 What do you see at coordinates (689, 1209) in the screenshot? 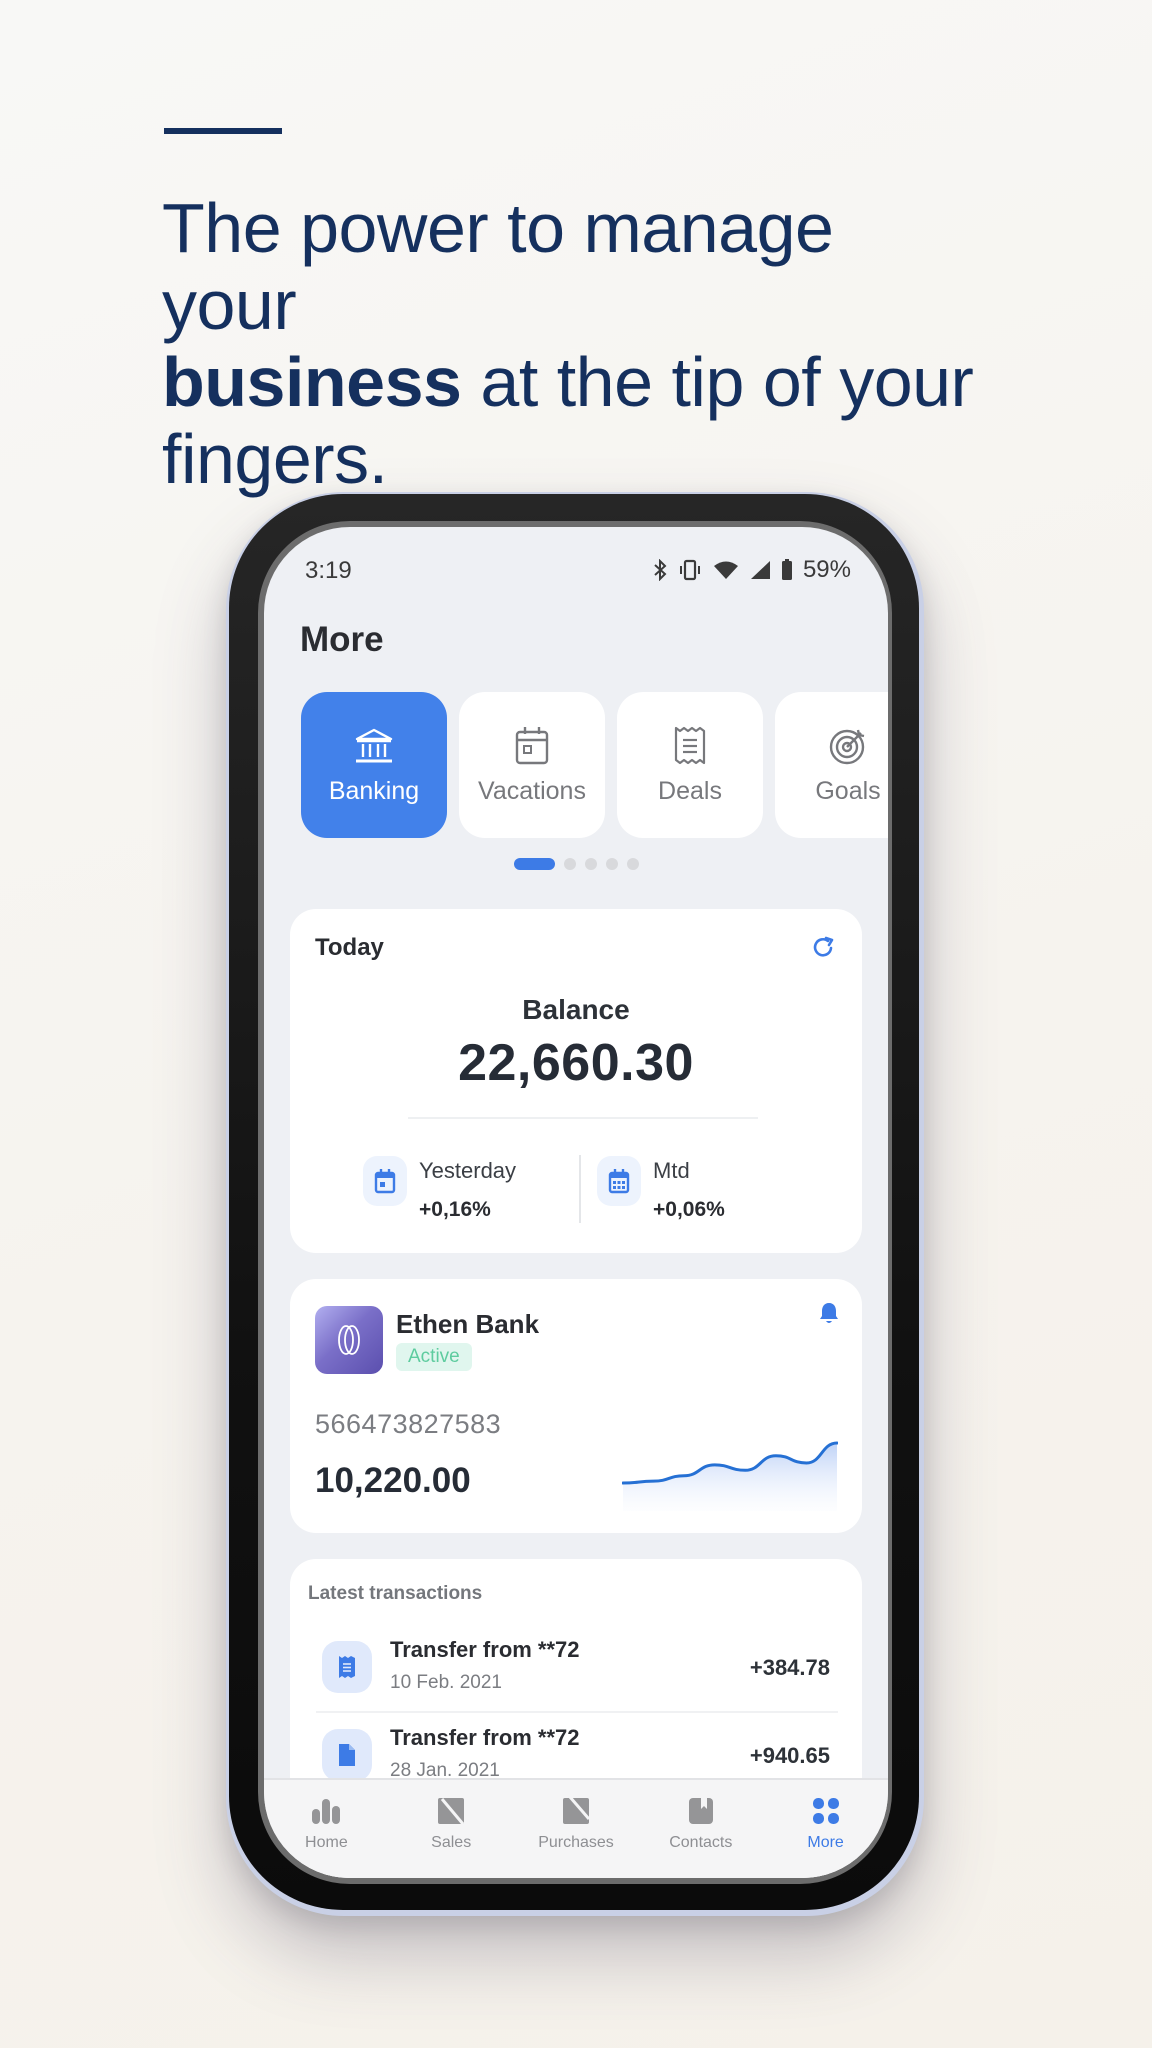
I see `stat-value: +0,06%` at bounding box center [689, 1209].